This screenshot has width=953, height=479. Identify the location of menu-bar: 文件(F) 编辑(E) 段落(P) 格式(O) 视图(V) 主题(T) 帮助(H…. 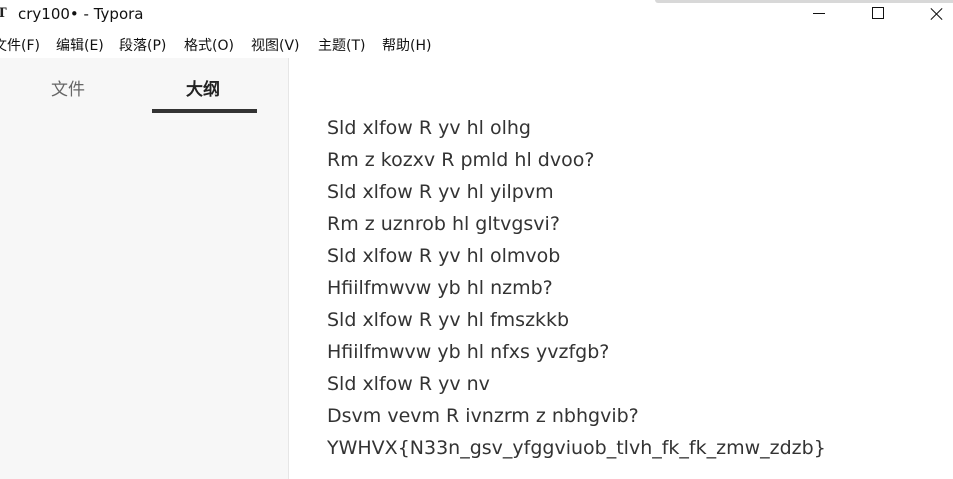
(476, 46).